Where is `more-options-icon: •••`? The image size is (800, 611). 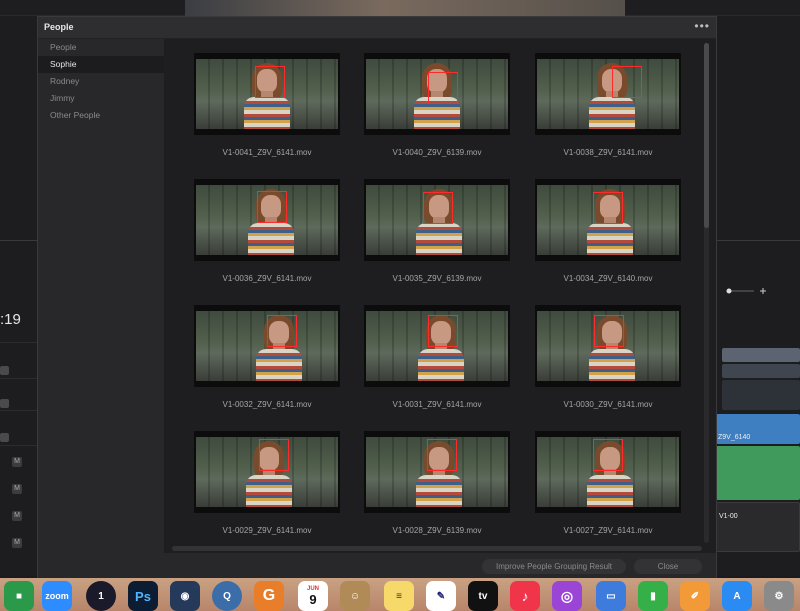
more-options-icon: ••• is located at coordinates (702, 26).